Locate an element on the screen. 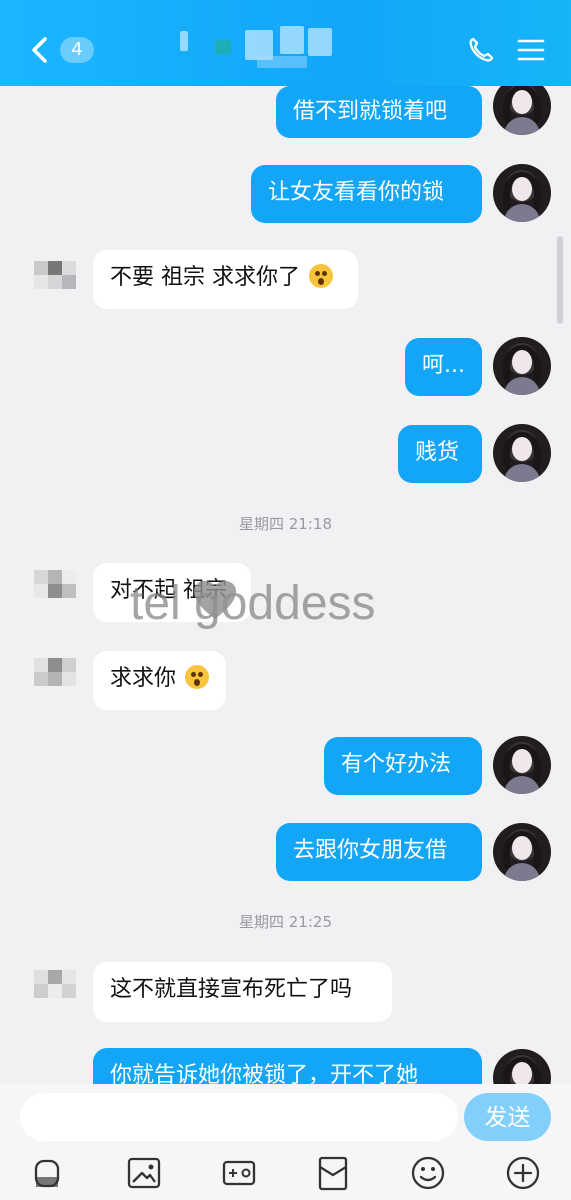 This screenshot has width=571, height=1200. add-icon is located at coordinates (523, 1173).